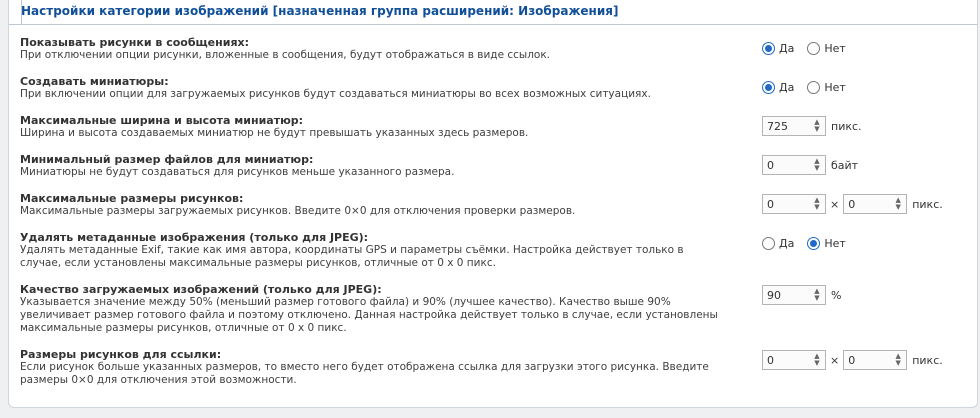  I want to click on setting-control: 0 ▲ ▼ байт, so click(810, 165).